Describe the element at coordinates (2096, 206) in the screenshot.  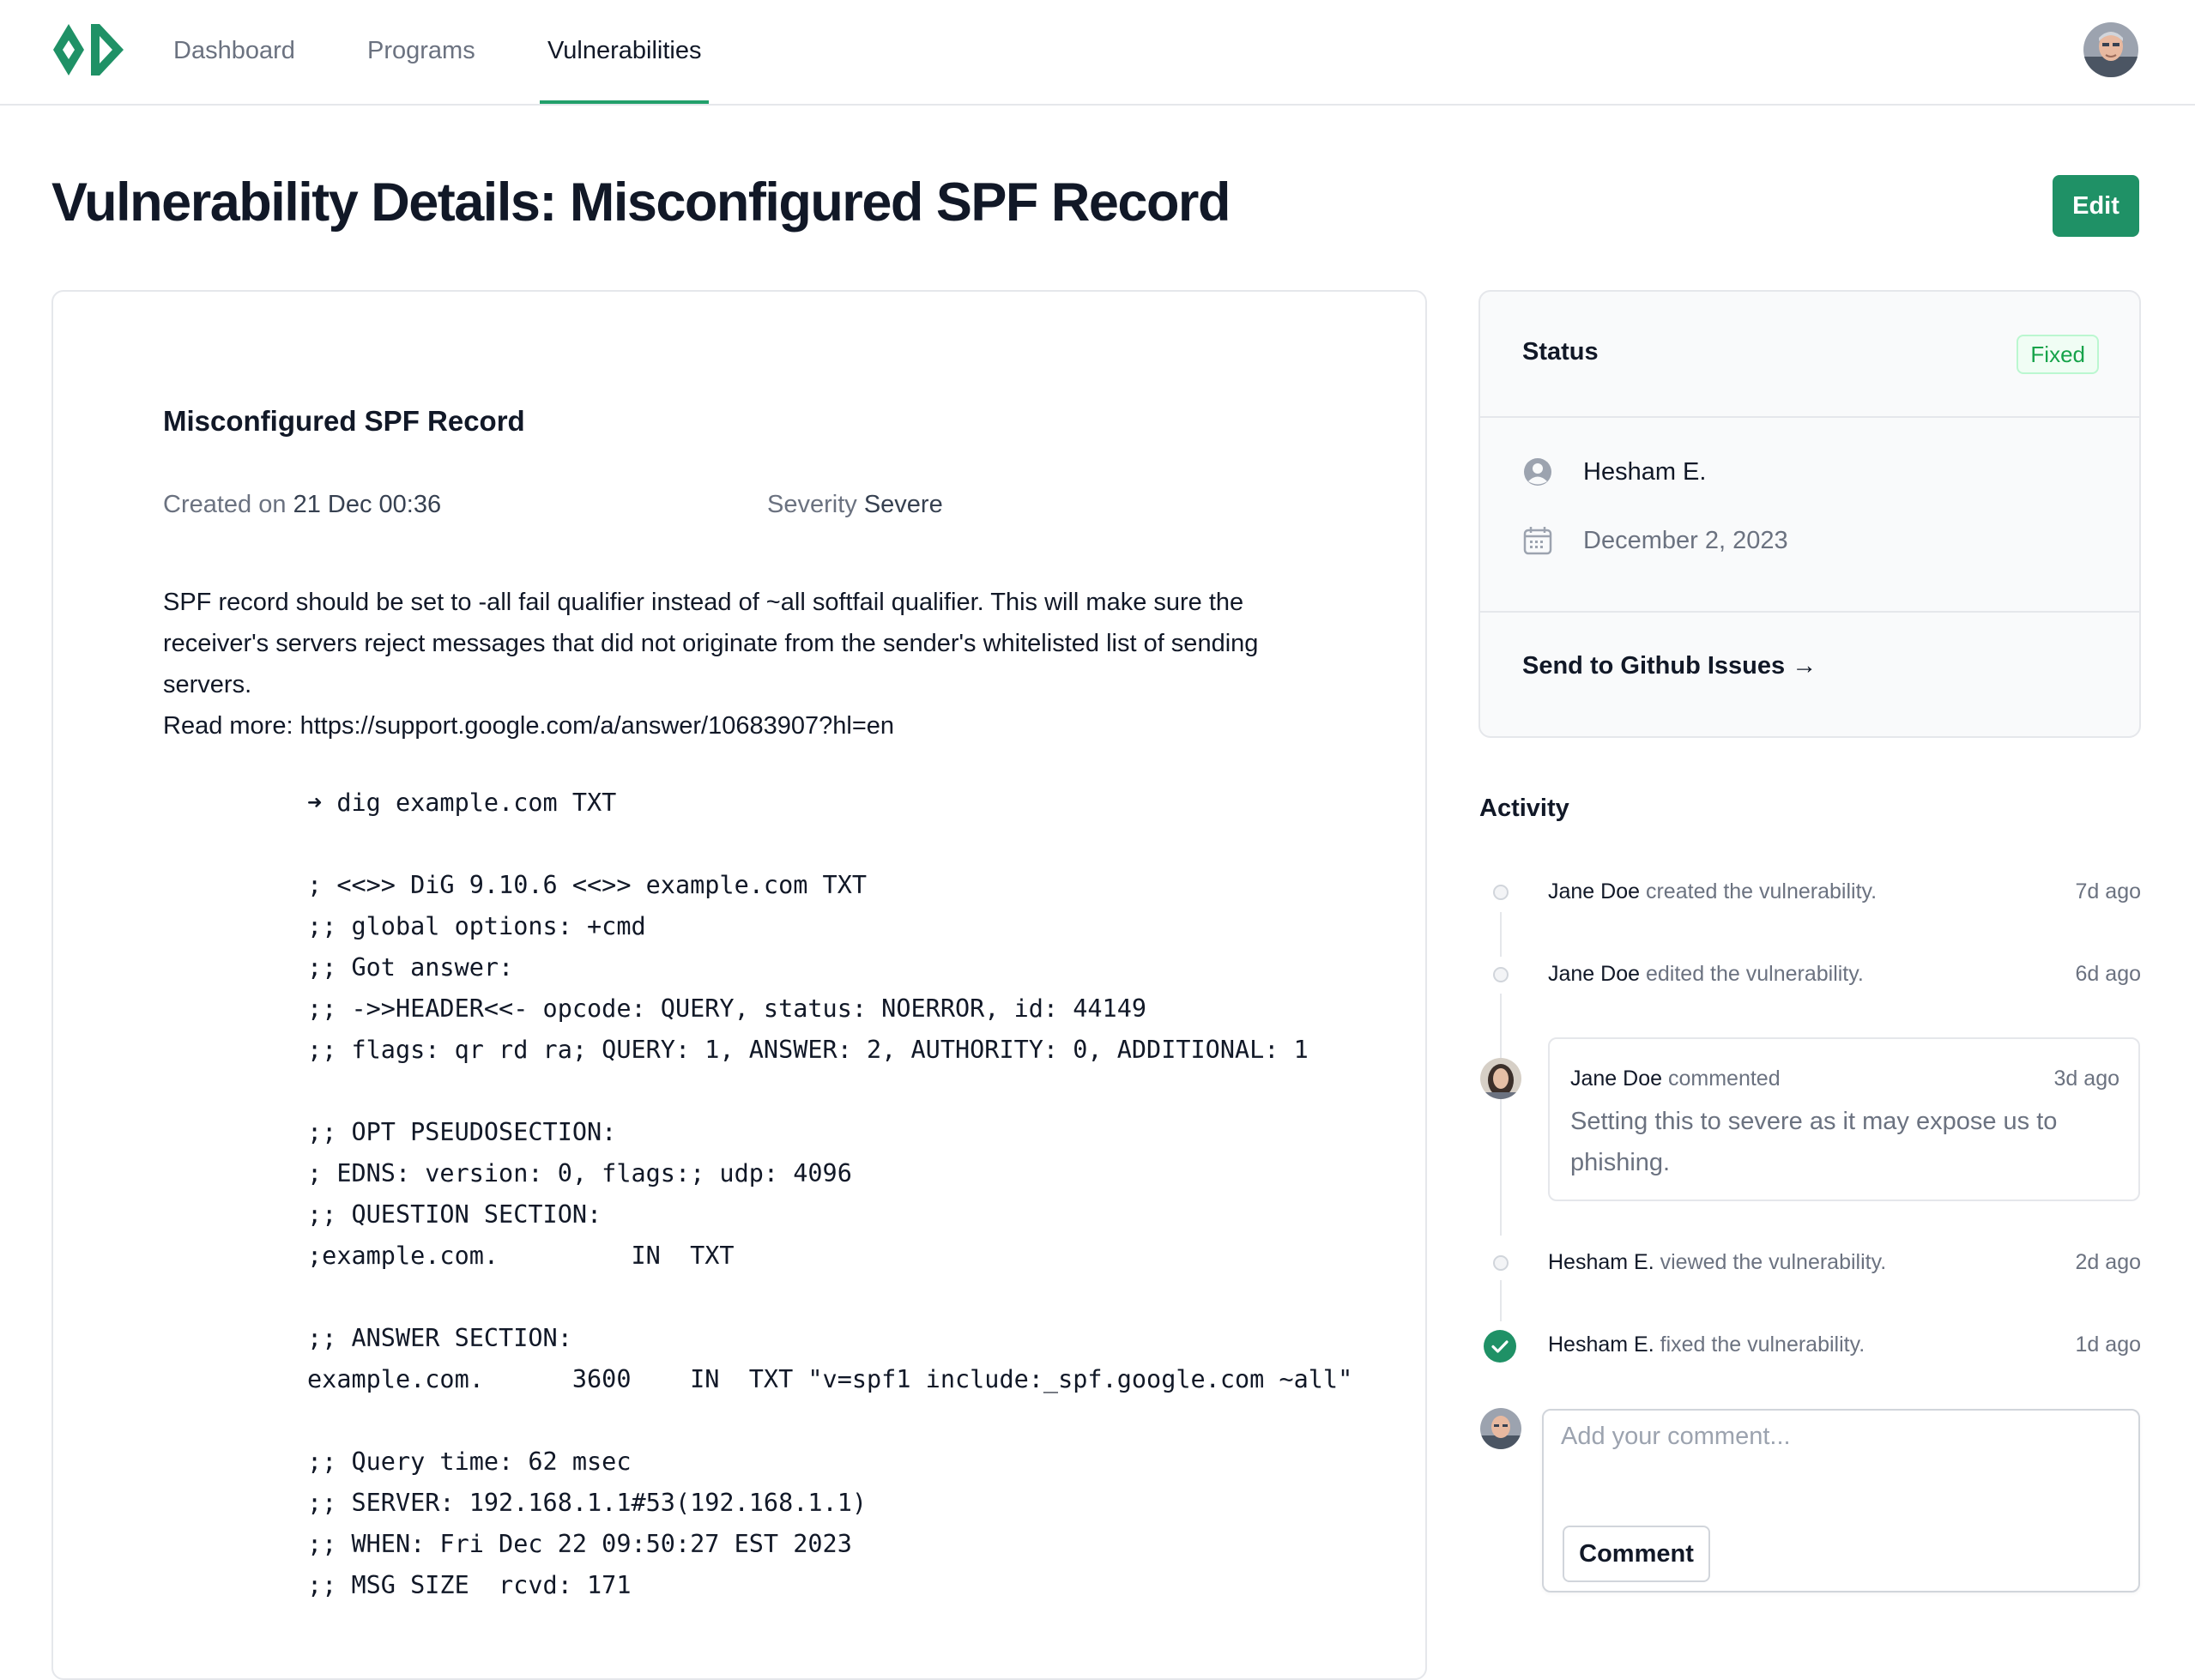
I see `edit-button: Edit` at that location.